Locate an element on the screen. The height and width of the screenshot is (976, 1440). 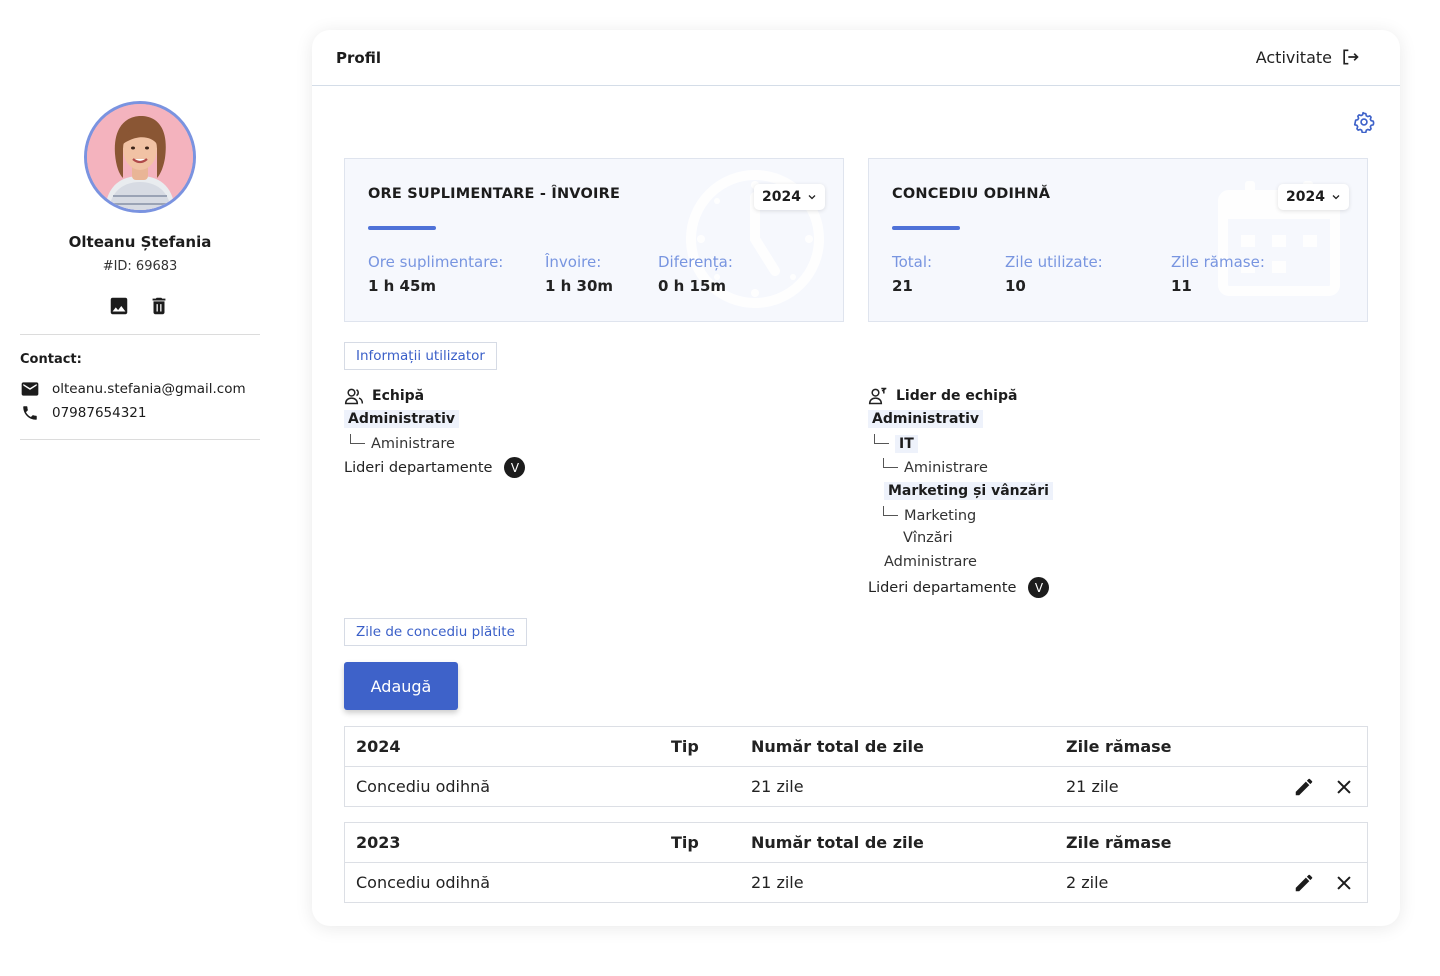
avatar-actions is located at coordinates (139, 306).